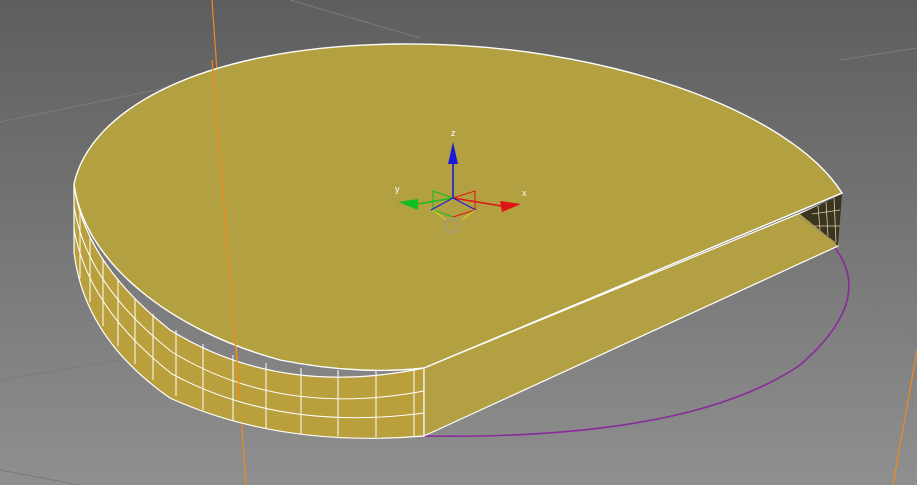  Describe the element at coordinates (524, 193) in the screenshot. I see `x-axis-label: x` at that location.